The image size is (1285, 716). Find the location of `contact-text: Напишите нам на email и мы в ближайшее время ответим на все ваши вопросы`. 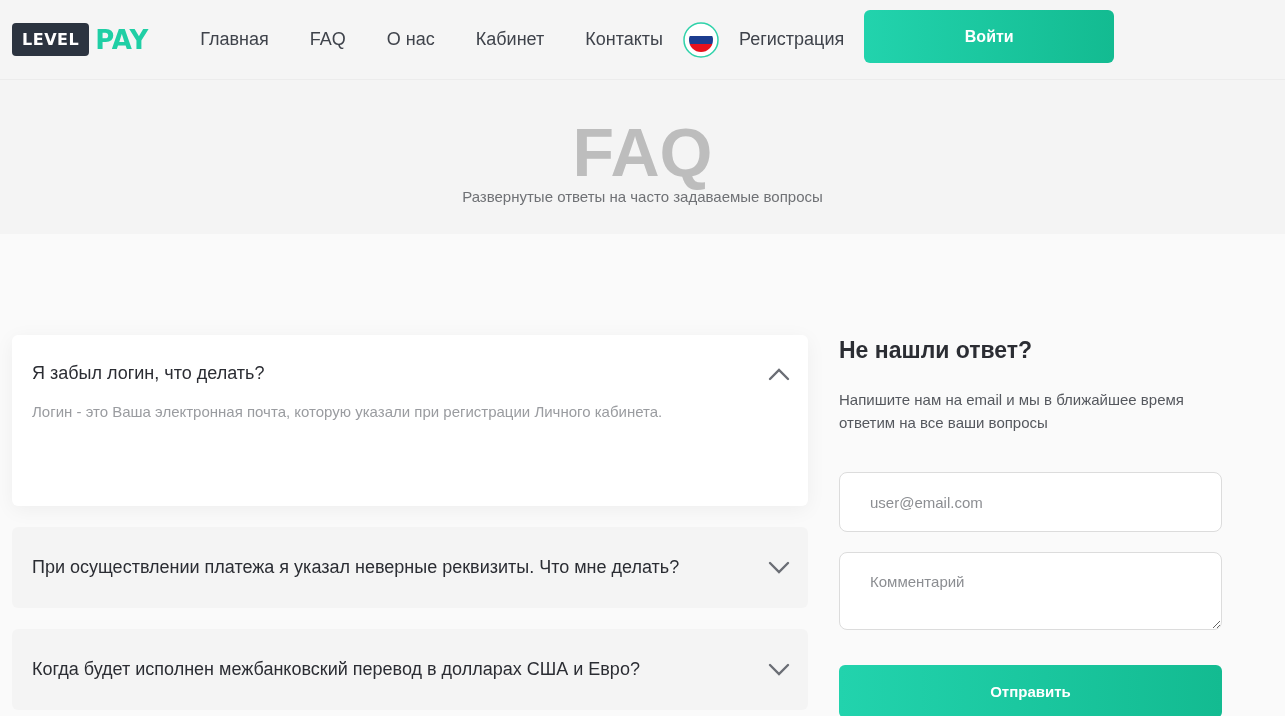

contact-text: Напишите нам на email и мы в ближайшее время ответим на все ваши вопросы is located at coordinates (1012, 411).